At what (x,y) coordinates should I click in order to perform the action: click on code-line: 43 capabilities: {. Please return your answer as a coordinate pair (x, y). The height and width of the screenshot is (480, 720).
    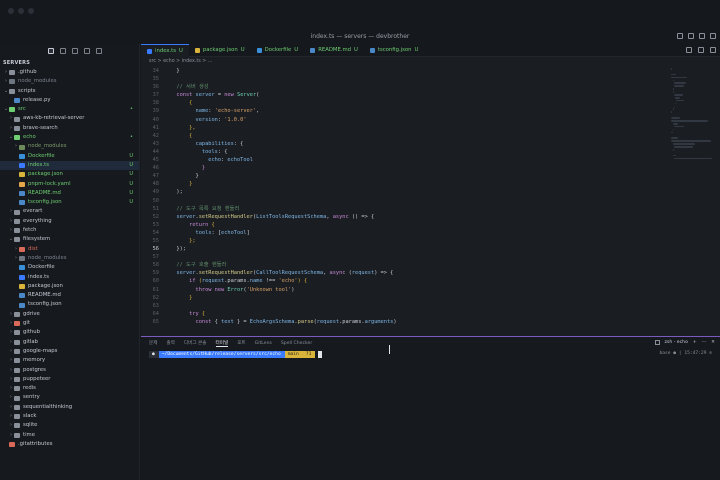
    Looking at the image, I should click on (401, 144).